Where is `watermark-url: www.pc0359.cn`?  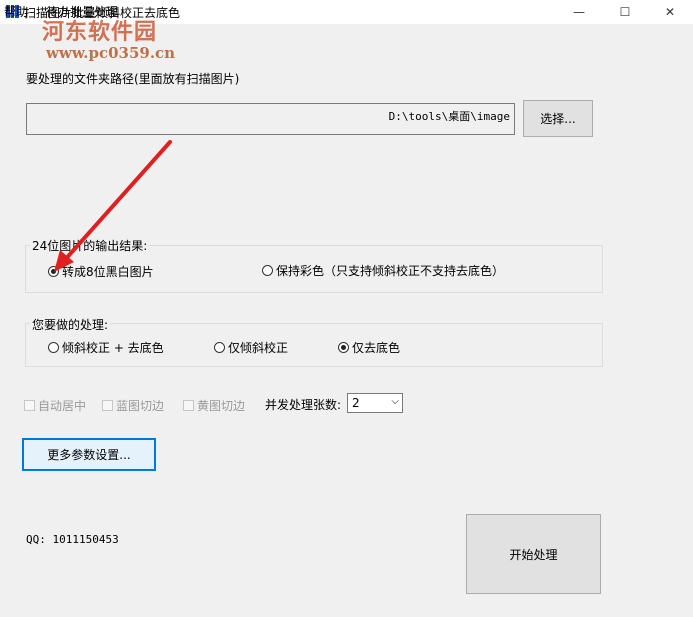
watermark-url: www.pc0359.cn is located at coordinates (111, 53).